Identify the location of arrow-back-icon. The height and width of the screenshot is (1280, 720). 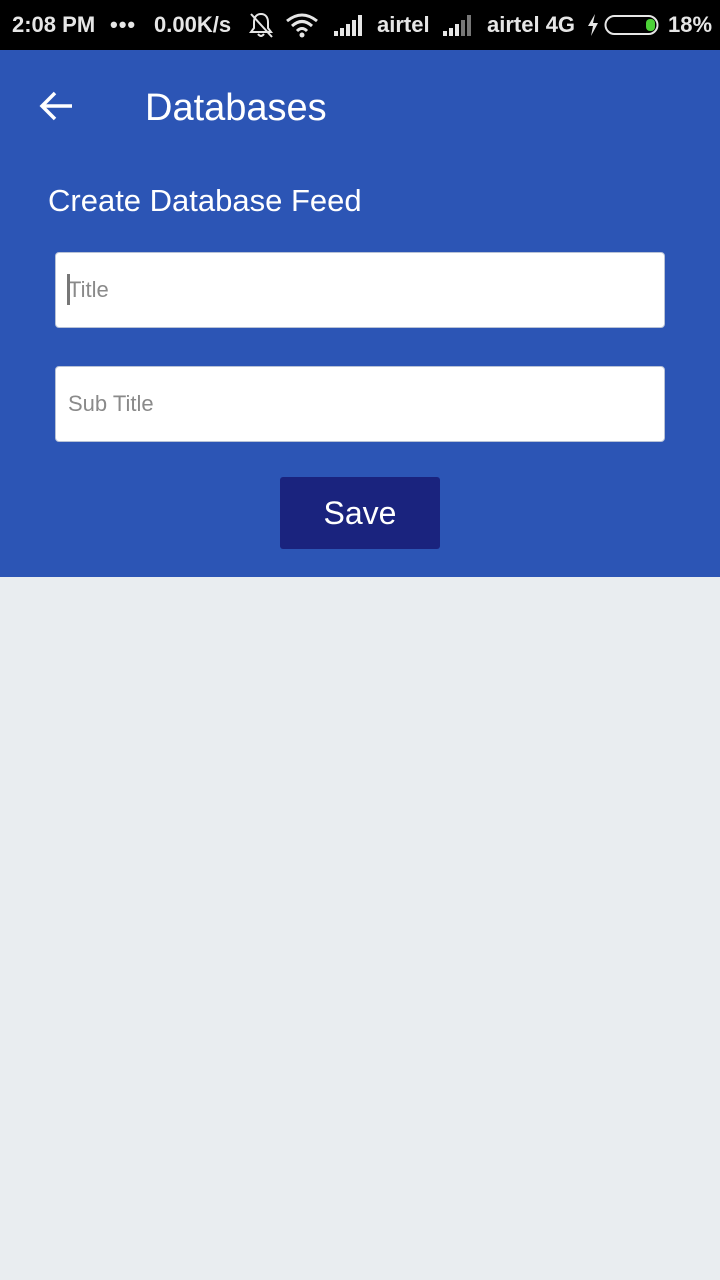
(56, 108).